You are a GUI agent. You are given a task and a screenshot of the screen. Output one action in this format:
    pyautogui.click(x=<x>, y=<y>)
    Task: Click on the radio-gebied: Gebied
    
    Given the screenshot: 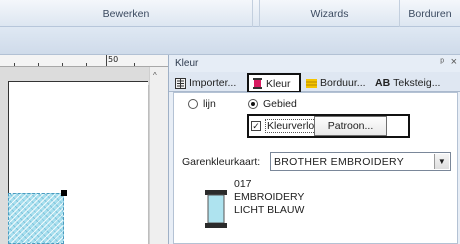 What is the action you would take?
    pyautogui.click(x=272, y=104)
    